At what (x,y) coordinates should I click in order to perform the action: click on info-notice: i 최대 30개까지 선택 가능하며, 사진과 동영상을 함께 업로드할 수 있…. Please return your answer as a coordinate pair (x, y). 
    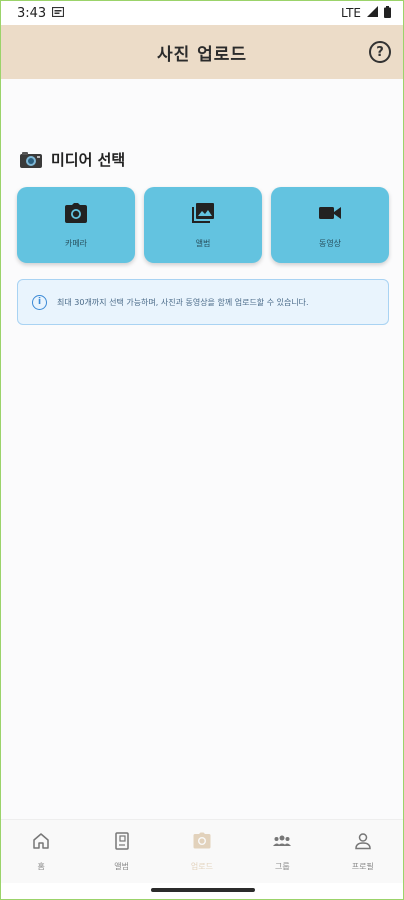
    Looking at the image, I should click on (203, 302).